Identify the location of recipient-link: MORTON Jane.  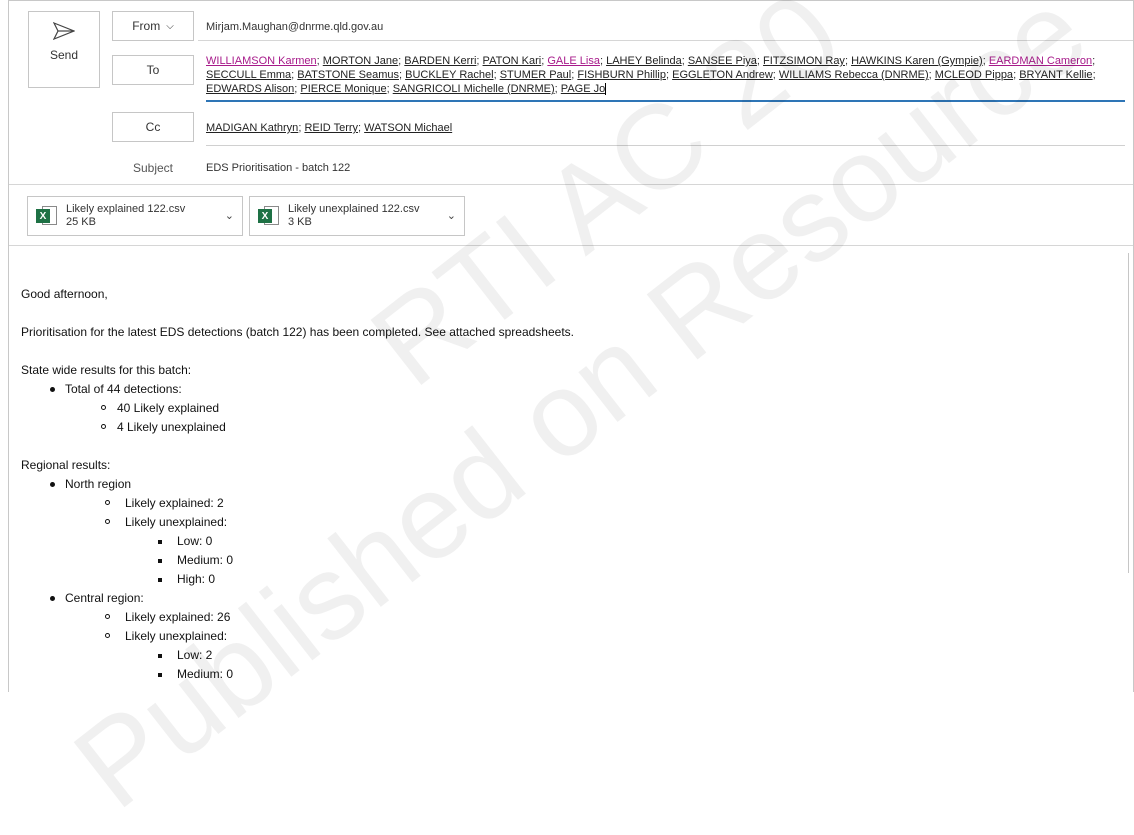
(360, 61).